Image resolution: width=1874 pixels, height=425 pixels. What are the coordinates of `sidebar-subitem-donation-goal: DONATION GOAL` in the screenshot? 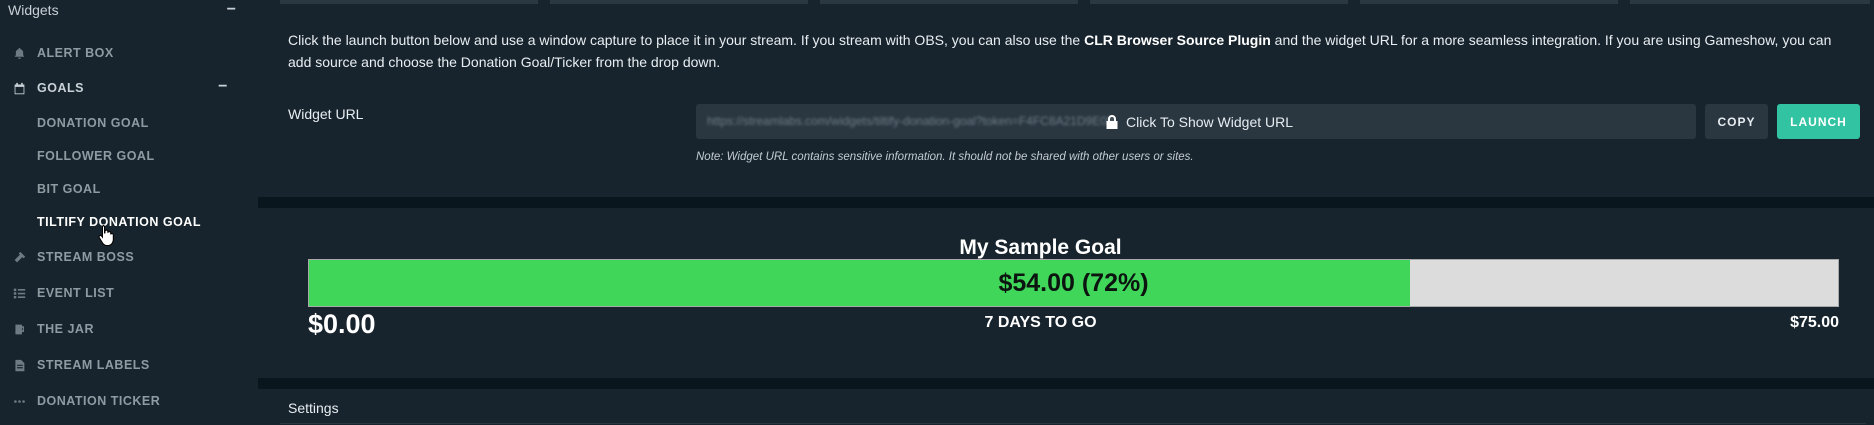 It's located at (137, 123).